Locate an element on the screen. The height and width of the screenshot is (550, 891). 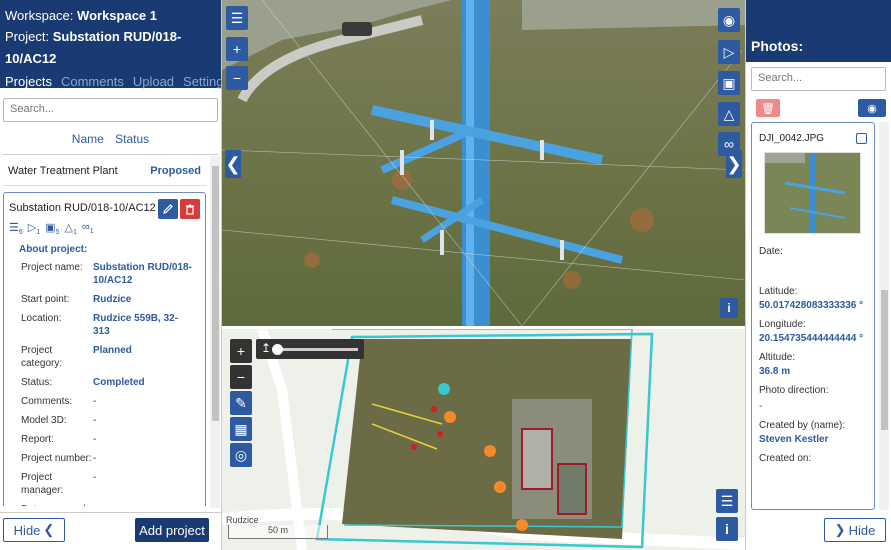
tab-projects: Projects is located at coordinates (28, 81).